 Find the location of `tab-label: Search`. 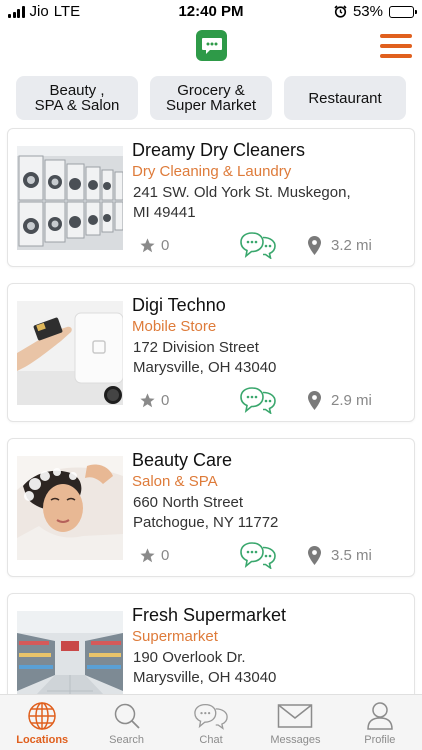

tab-label: Search is located at coordinates (127, 740).